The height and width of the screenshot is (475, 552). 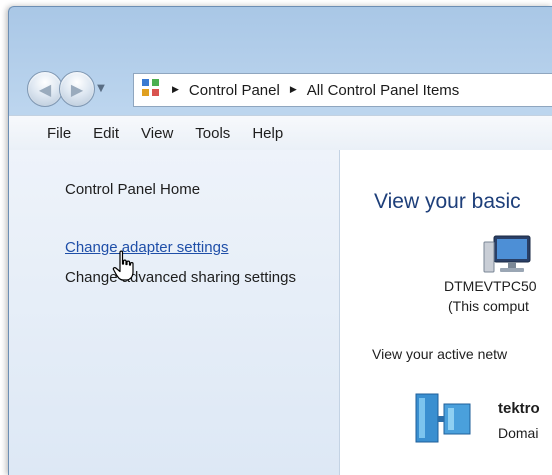 I want to click on computer-name: DTMEVTPC50, so click(x=490, y=286).